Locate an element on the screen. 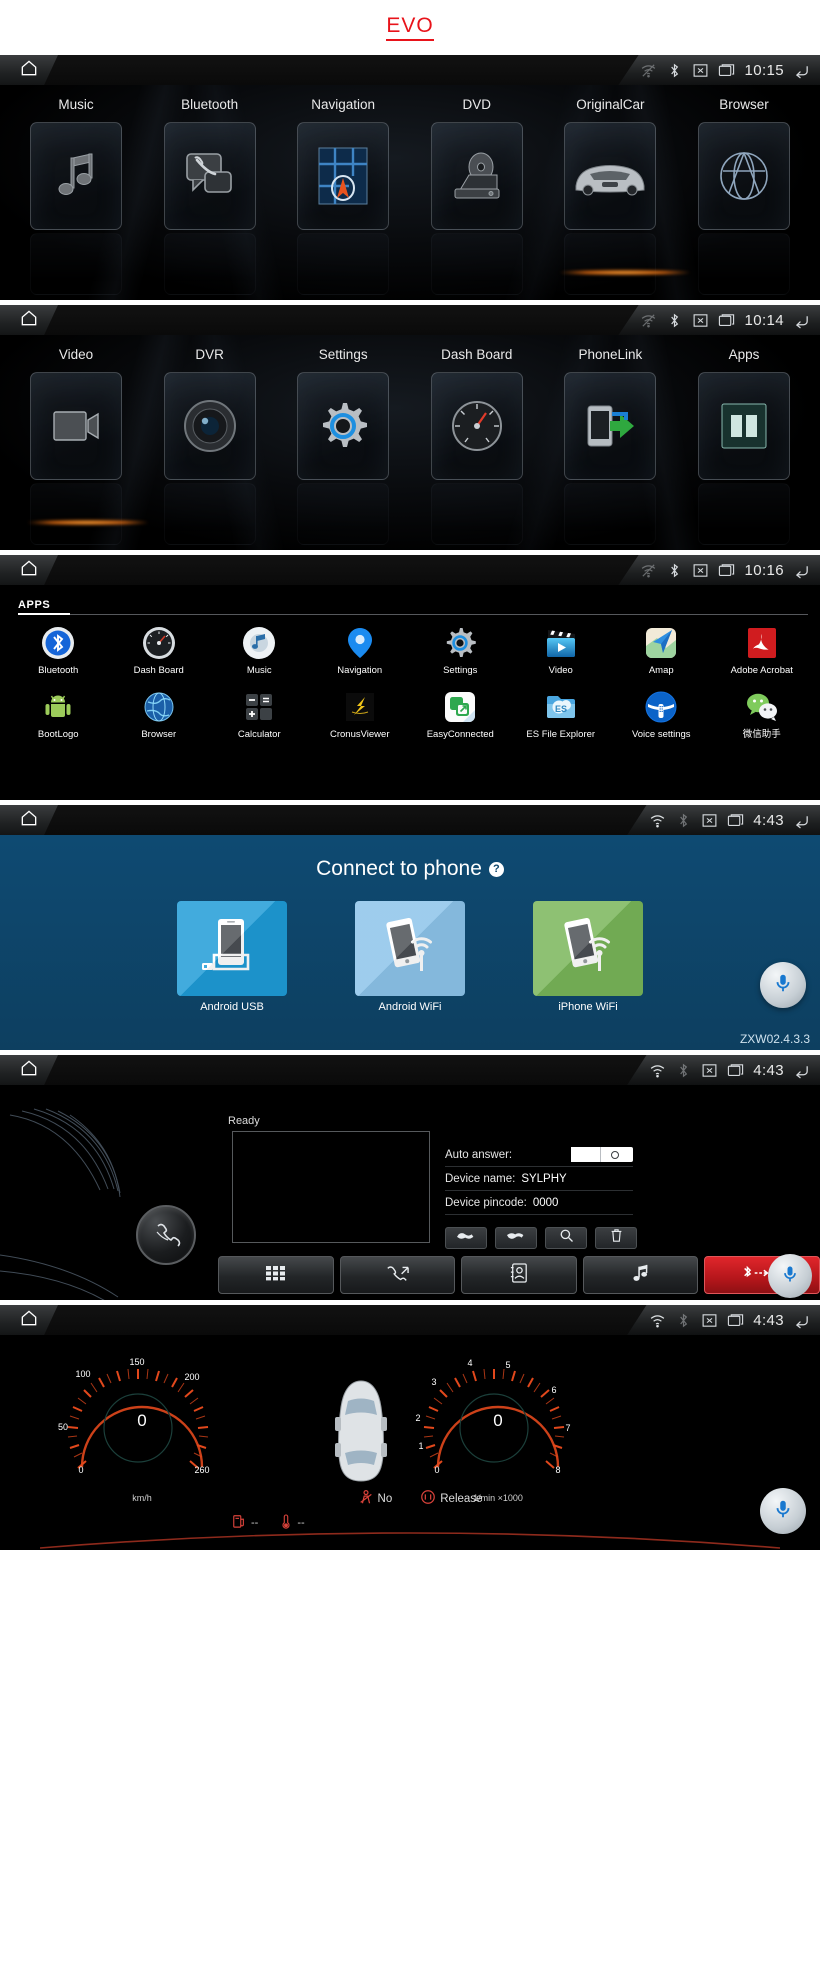 The height and width of the screenshot is (1979, 820). speedometer-icon is located at coordinates (477, 426).